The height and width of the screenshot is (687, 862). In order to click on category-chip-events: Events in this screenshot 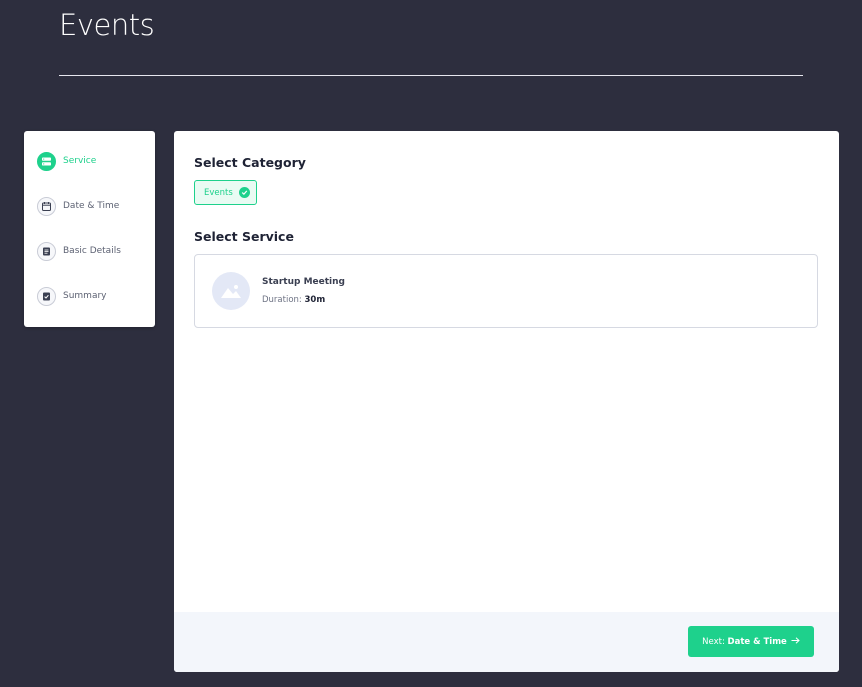, I will do `click(225, 192)`.